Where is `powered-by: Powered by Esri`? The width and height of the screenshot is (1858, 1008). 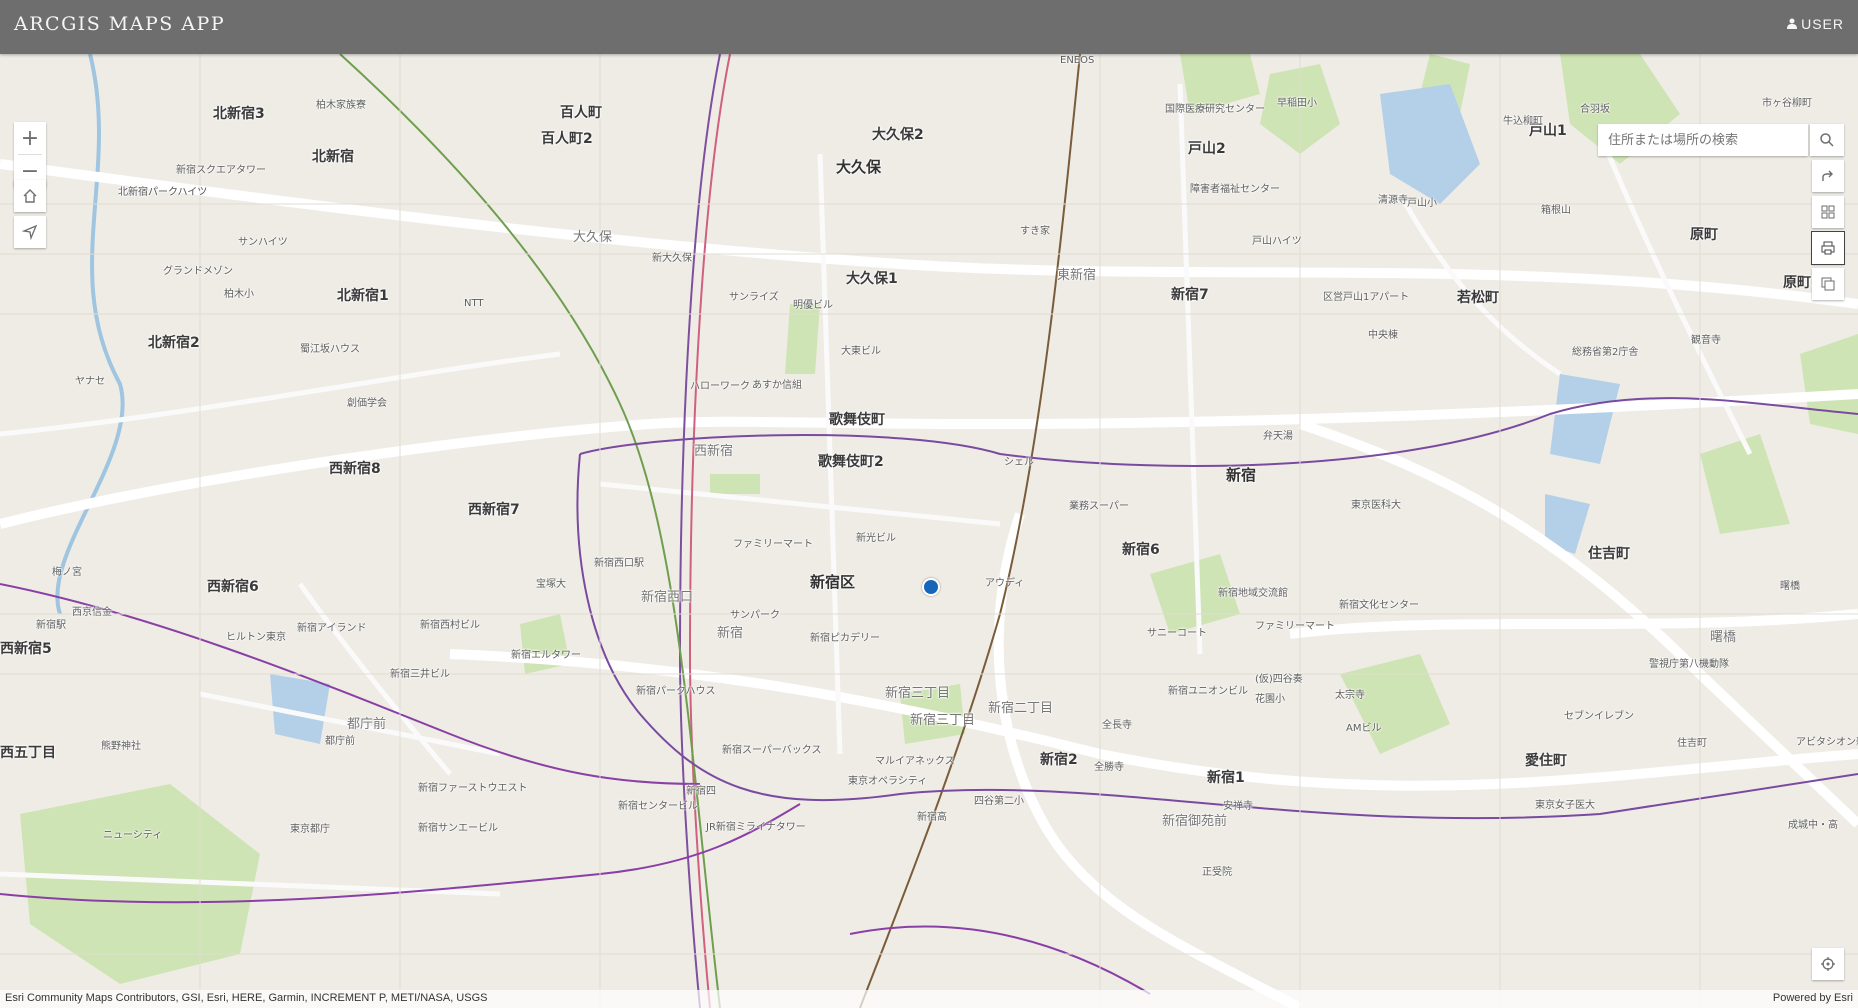 powered-by: Powered by Esri is located at coordinates (1813, 998).